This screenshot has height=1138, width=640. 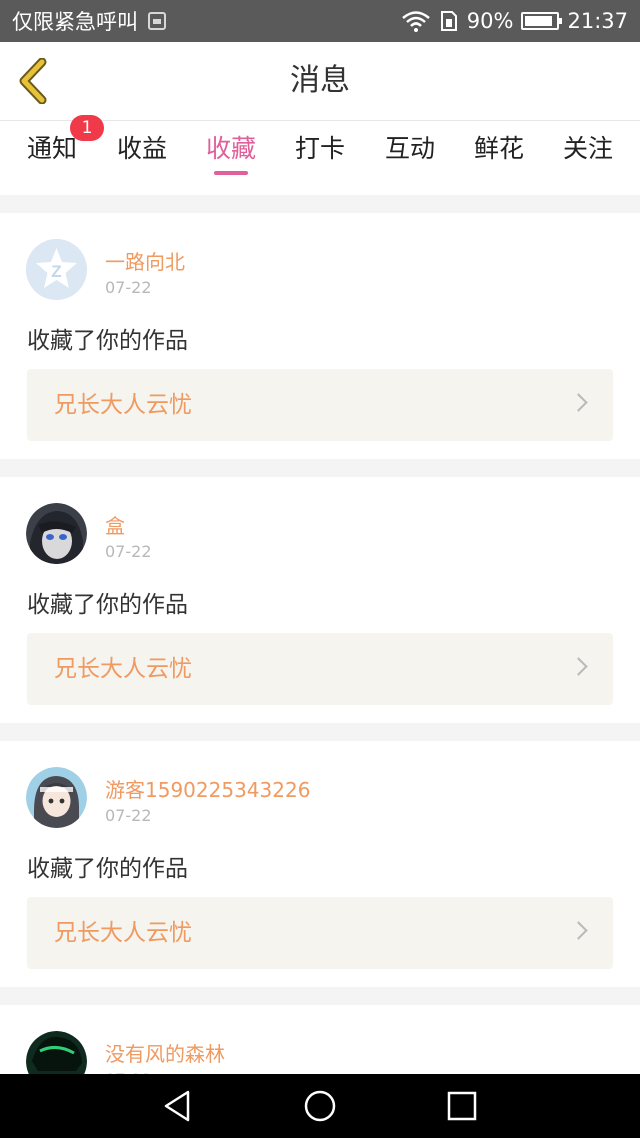 I want to click on system-navigation-bar, so click(x=320, y=1106).